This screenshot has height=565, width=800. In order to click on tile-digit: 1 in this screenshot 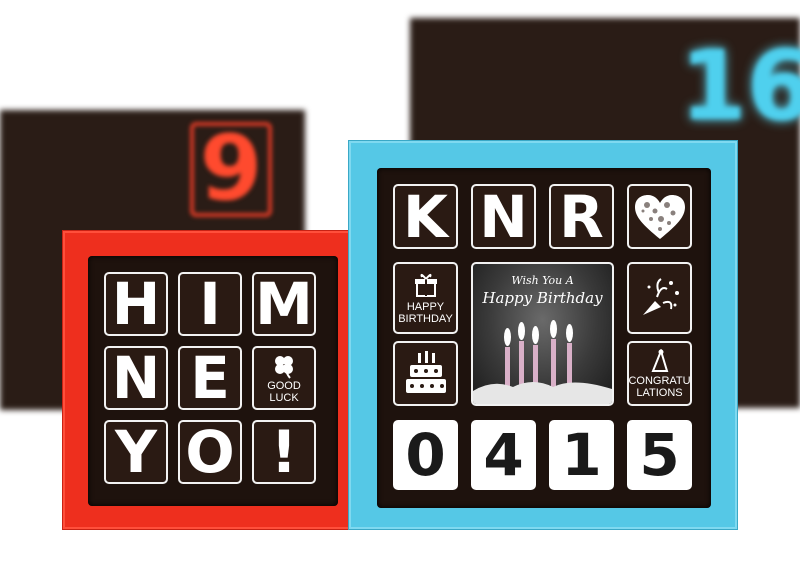, I will do `click(581, 455)`.